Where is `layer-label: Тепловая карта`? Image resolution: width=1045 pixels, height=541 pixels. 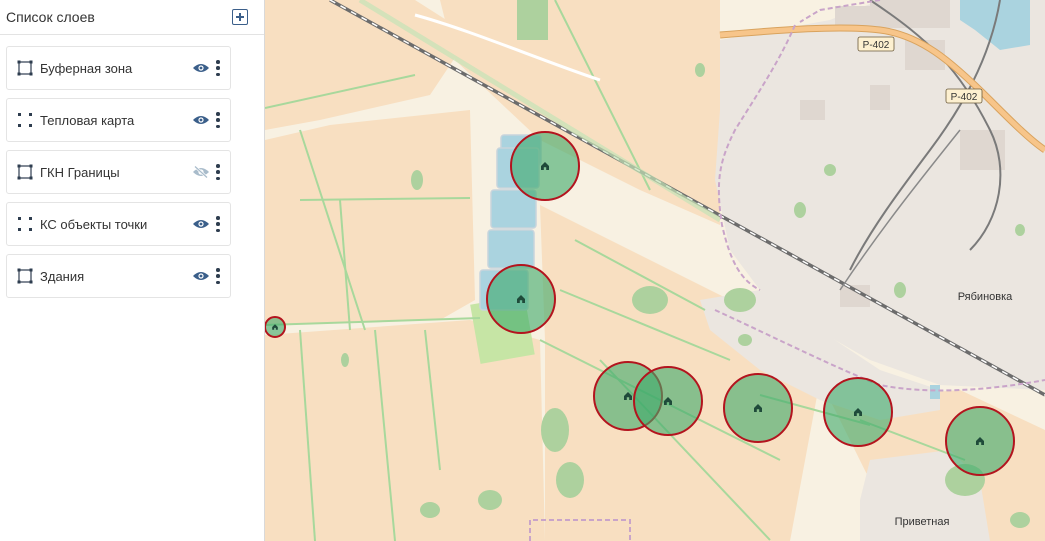 layer-label: Тепловая карта is located at coordinates (87, 120).